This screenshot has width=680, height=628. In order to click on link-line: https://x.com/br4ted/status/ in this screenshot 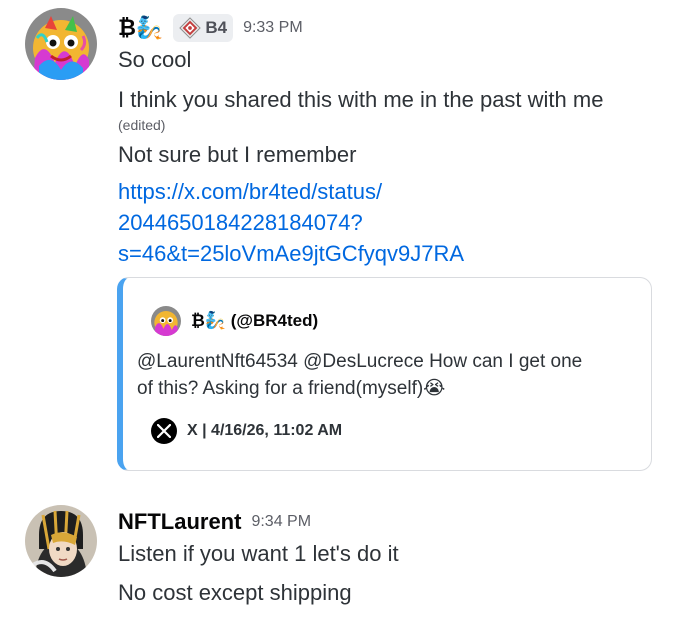, I will do `click(291, 191)`.